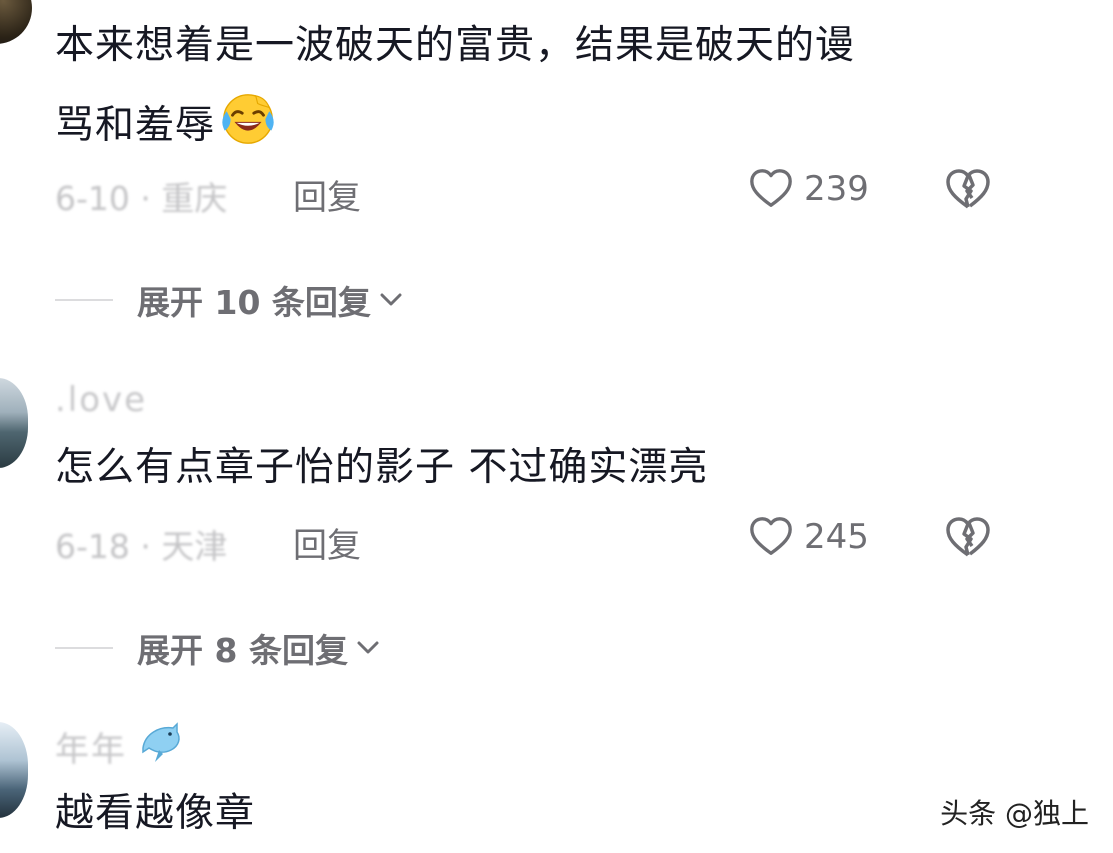 This screenshot has height=853, width=1113. What do you see at coordinates (161, 742) in the screenshot?
I see `dolphin-icon` at bounding box center [161, 742].